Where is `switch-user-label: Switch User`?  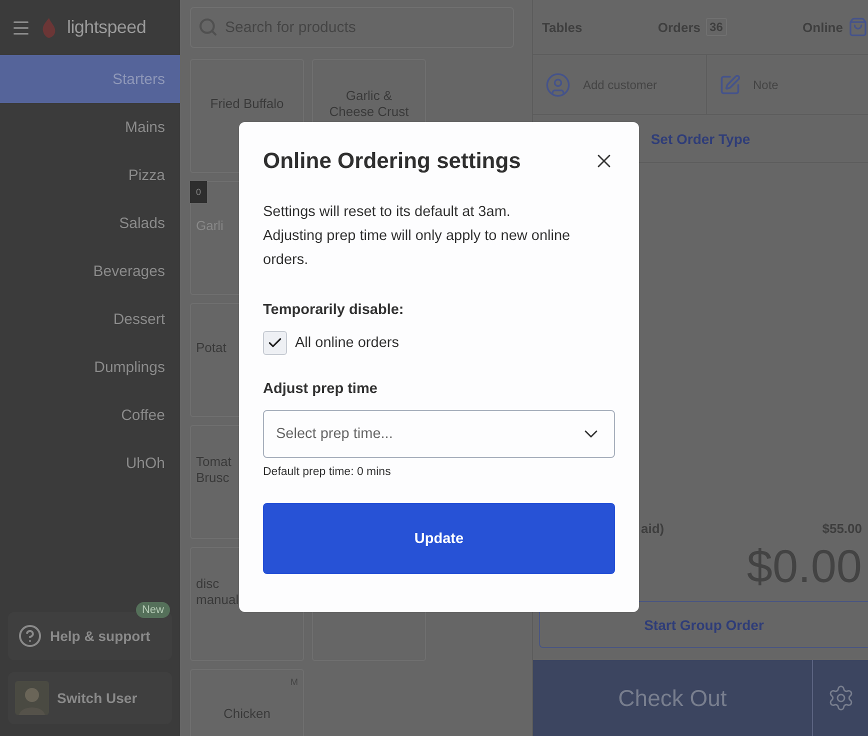
switch-user-label: Switch User is located at coordinates (97, 698).